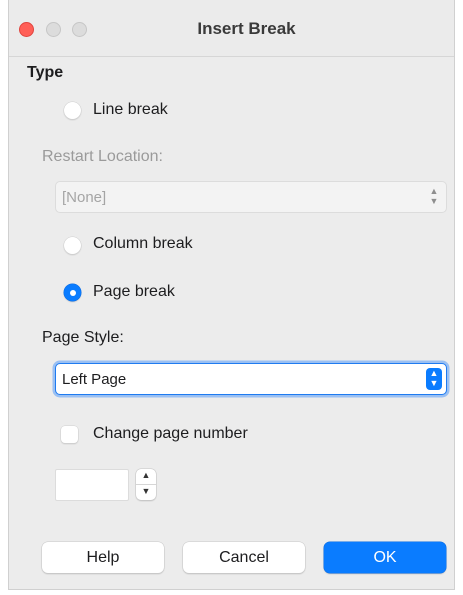  Describe the element at coordinates (244, 557) in the screenshot. I see `cancel-button: Cancel` at that location.